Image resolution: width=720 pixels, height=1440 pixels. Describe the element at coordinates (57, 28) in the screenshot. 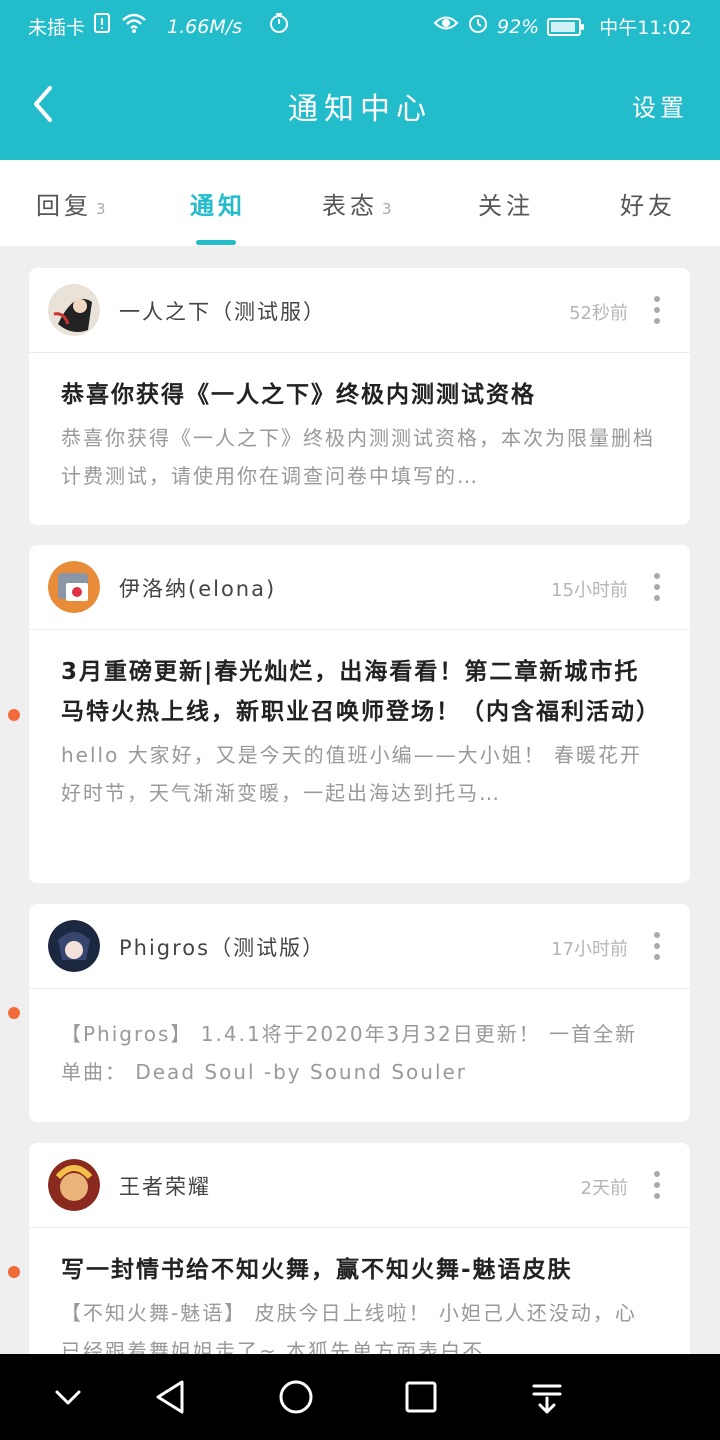

I see `carrier-text: 未插卡` at that location.